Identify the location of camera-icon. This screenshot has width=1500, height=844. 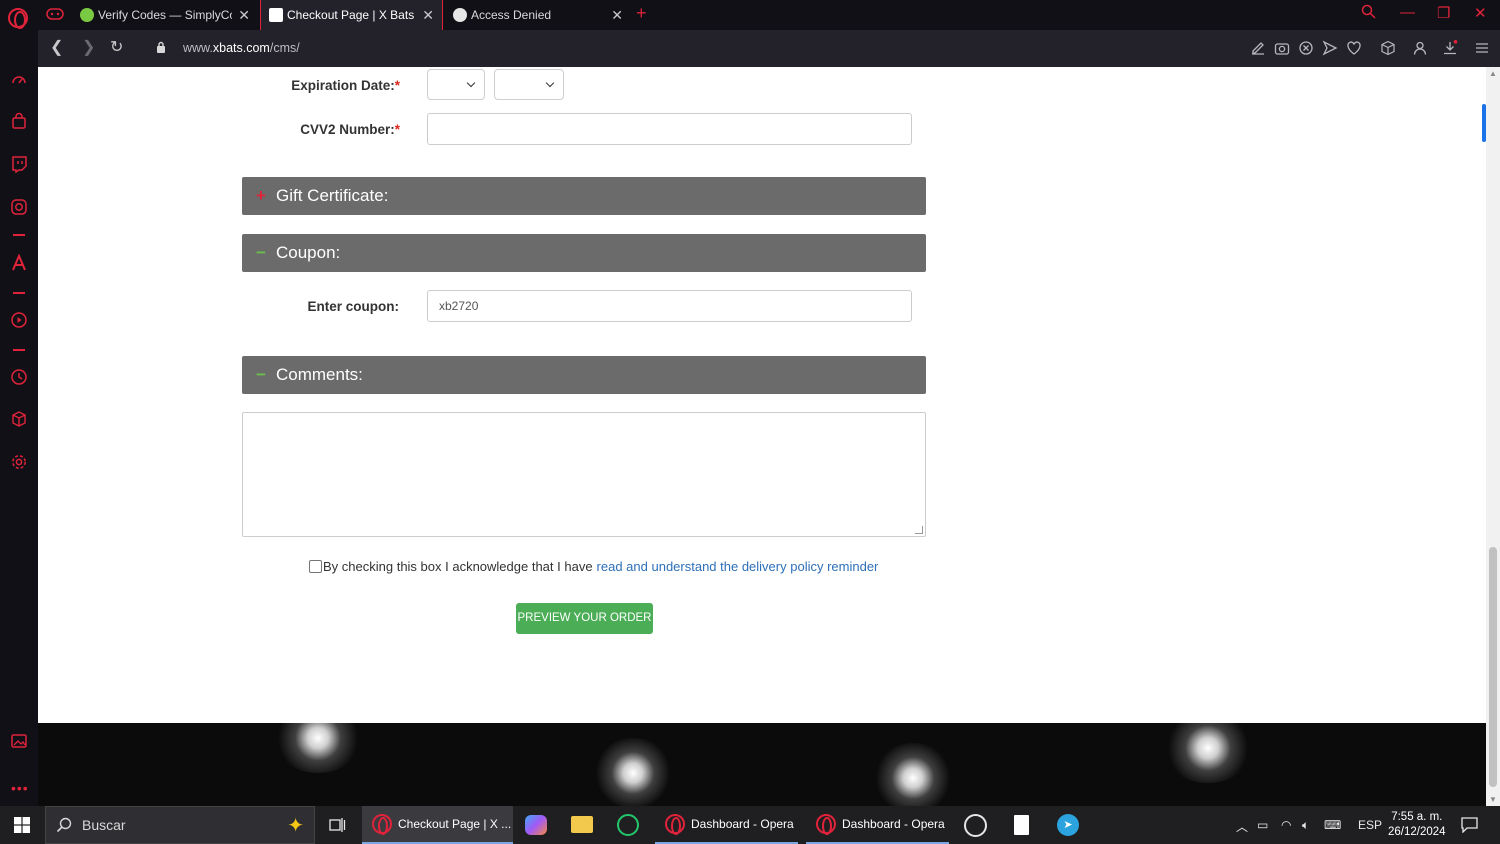
(1282, 48).